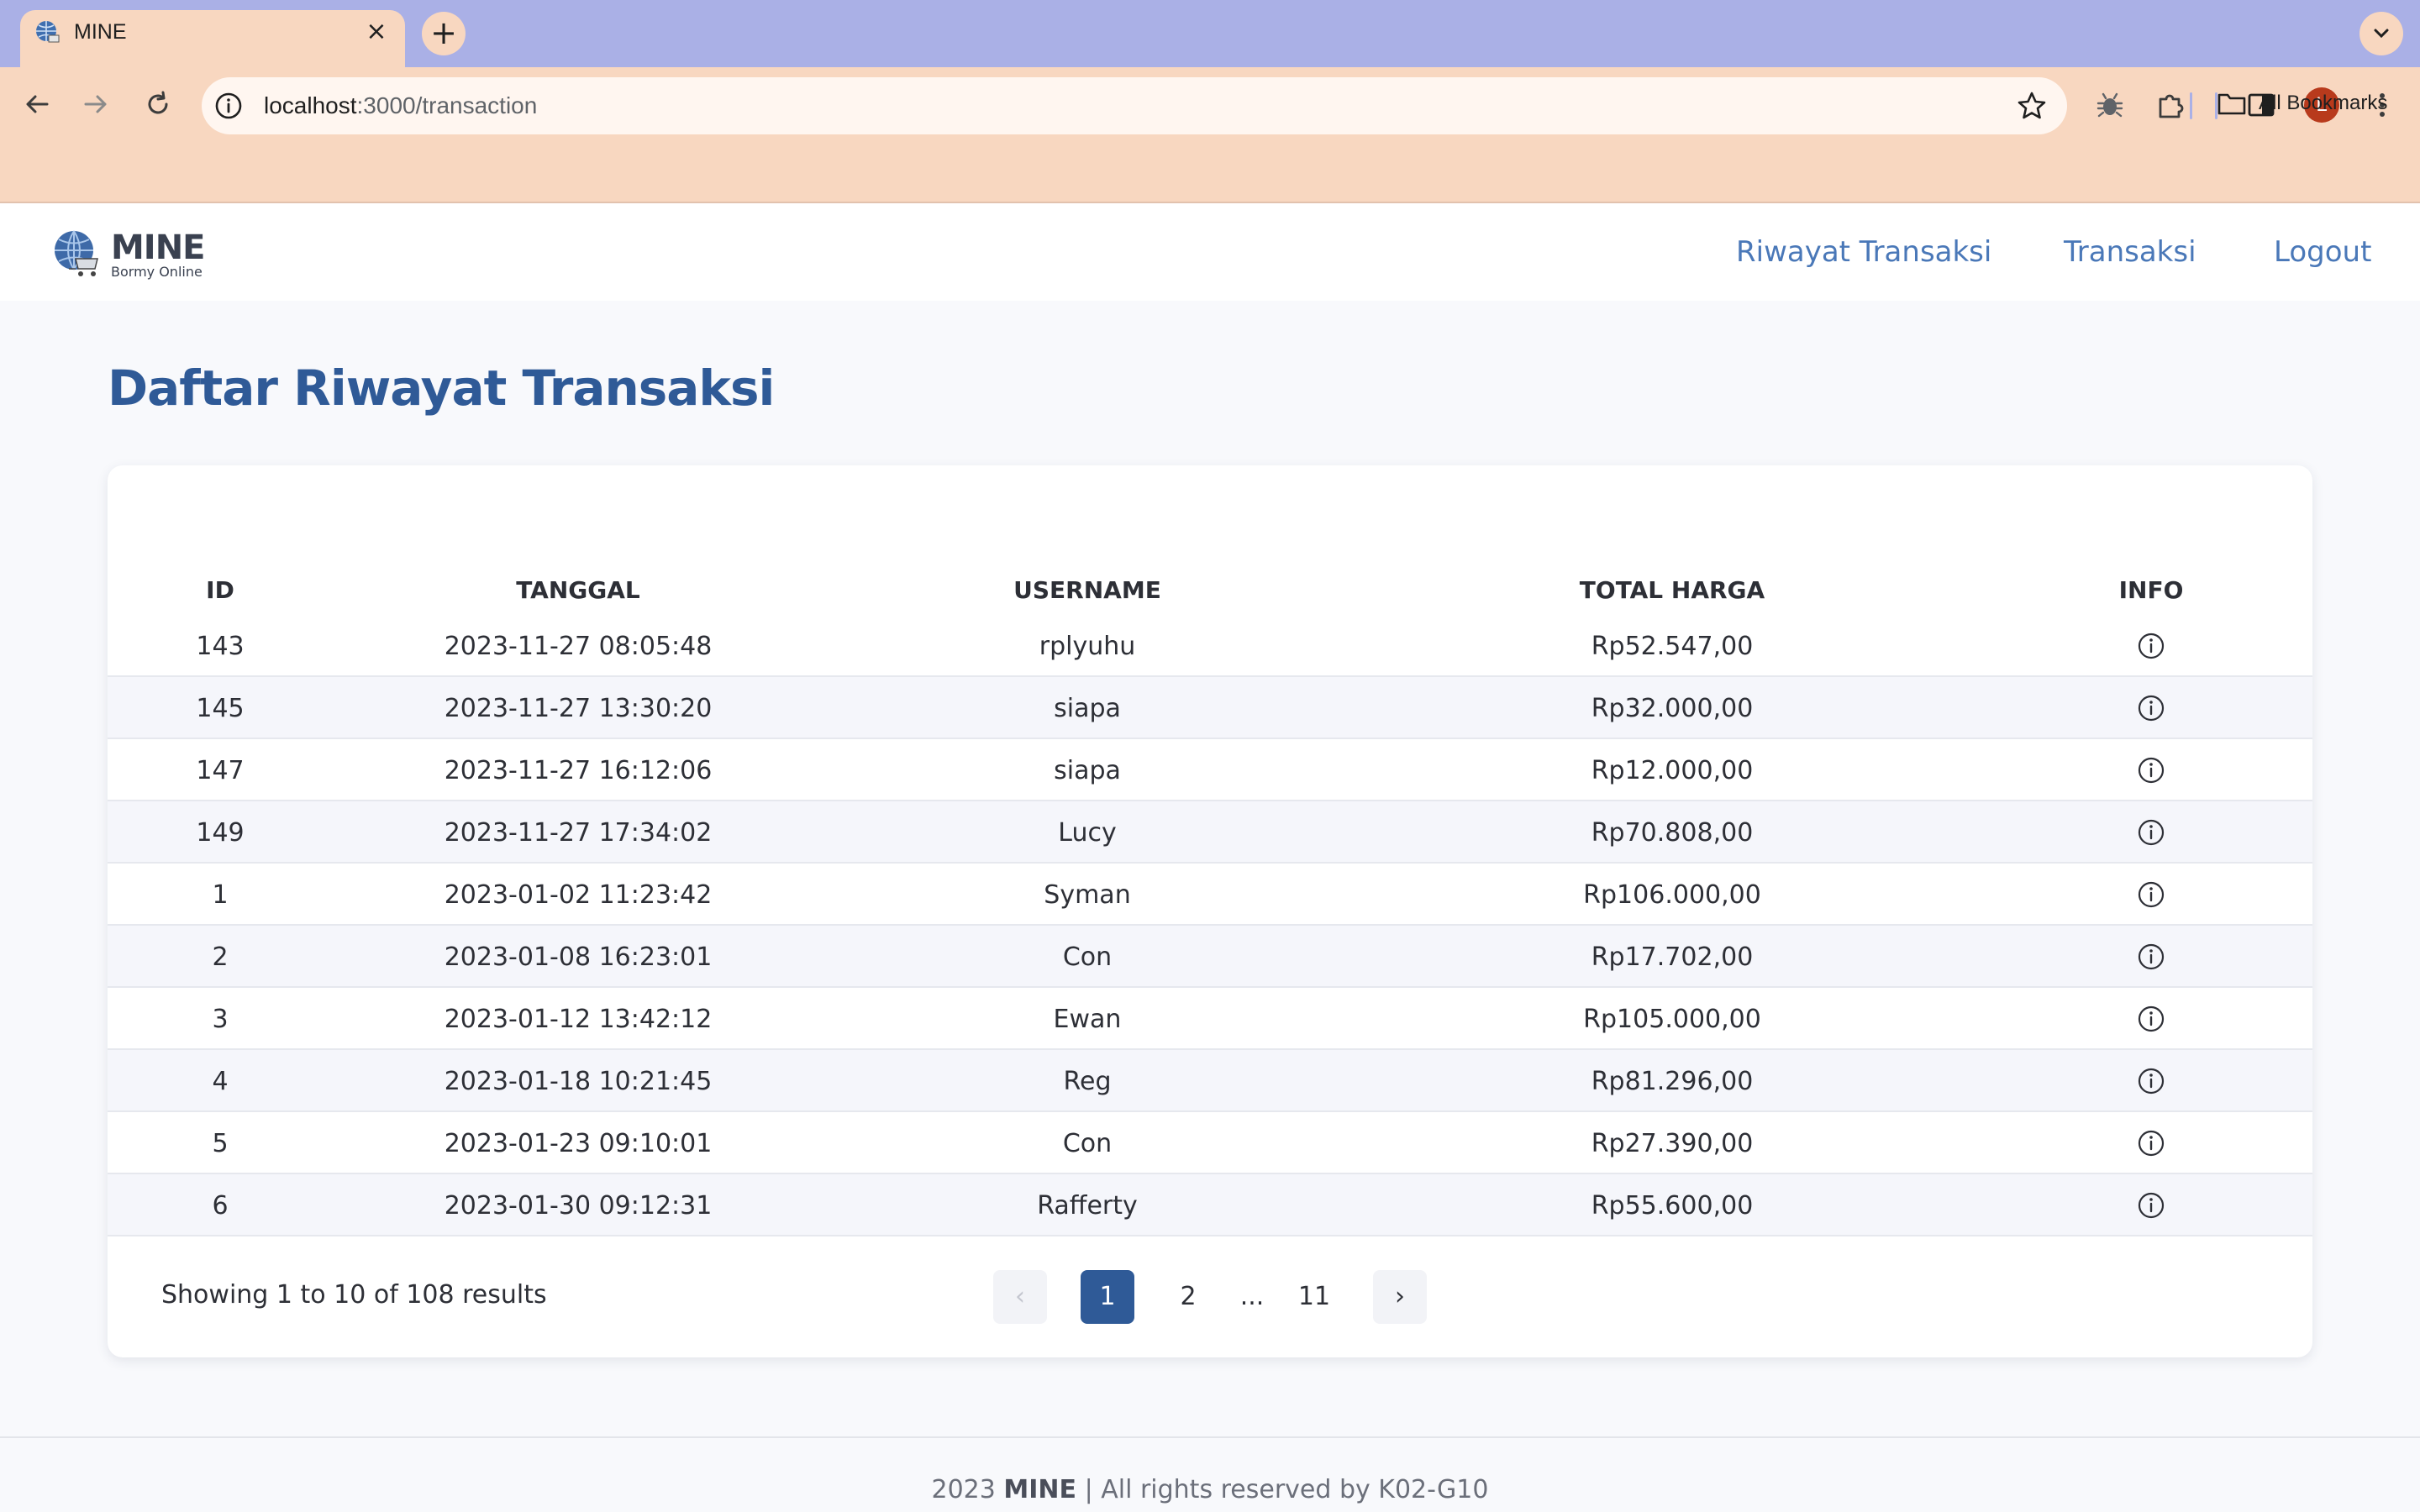 This screenshot has height=1512, width=2420. Describe the element at coordinates (220, 895) in the screenshot. I see `cell-id: 1` at that location.